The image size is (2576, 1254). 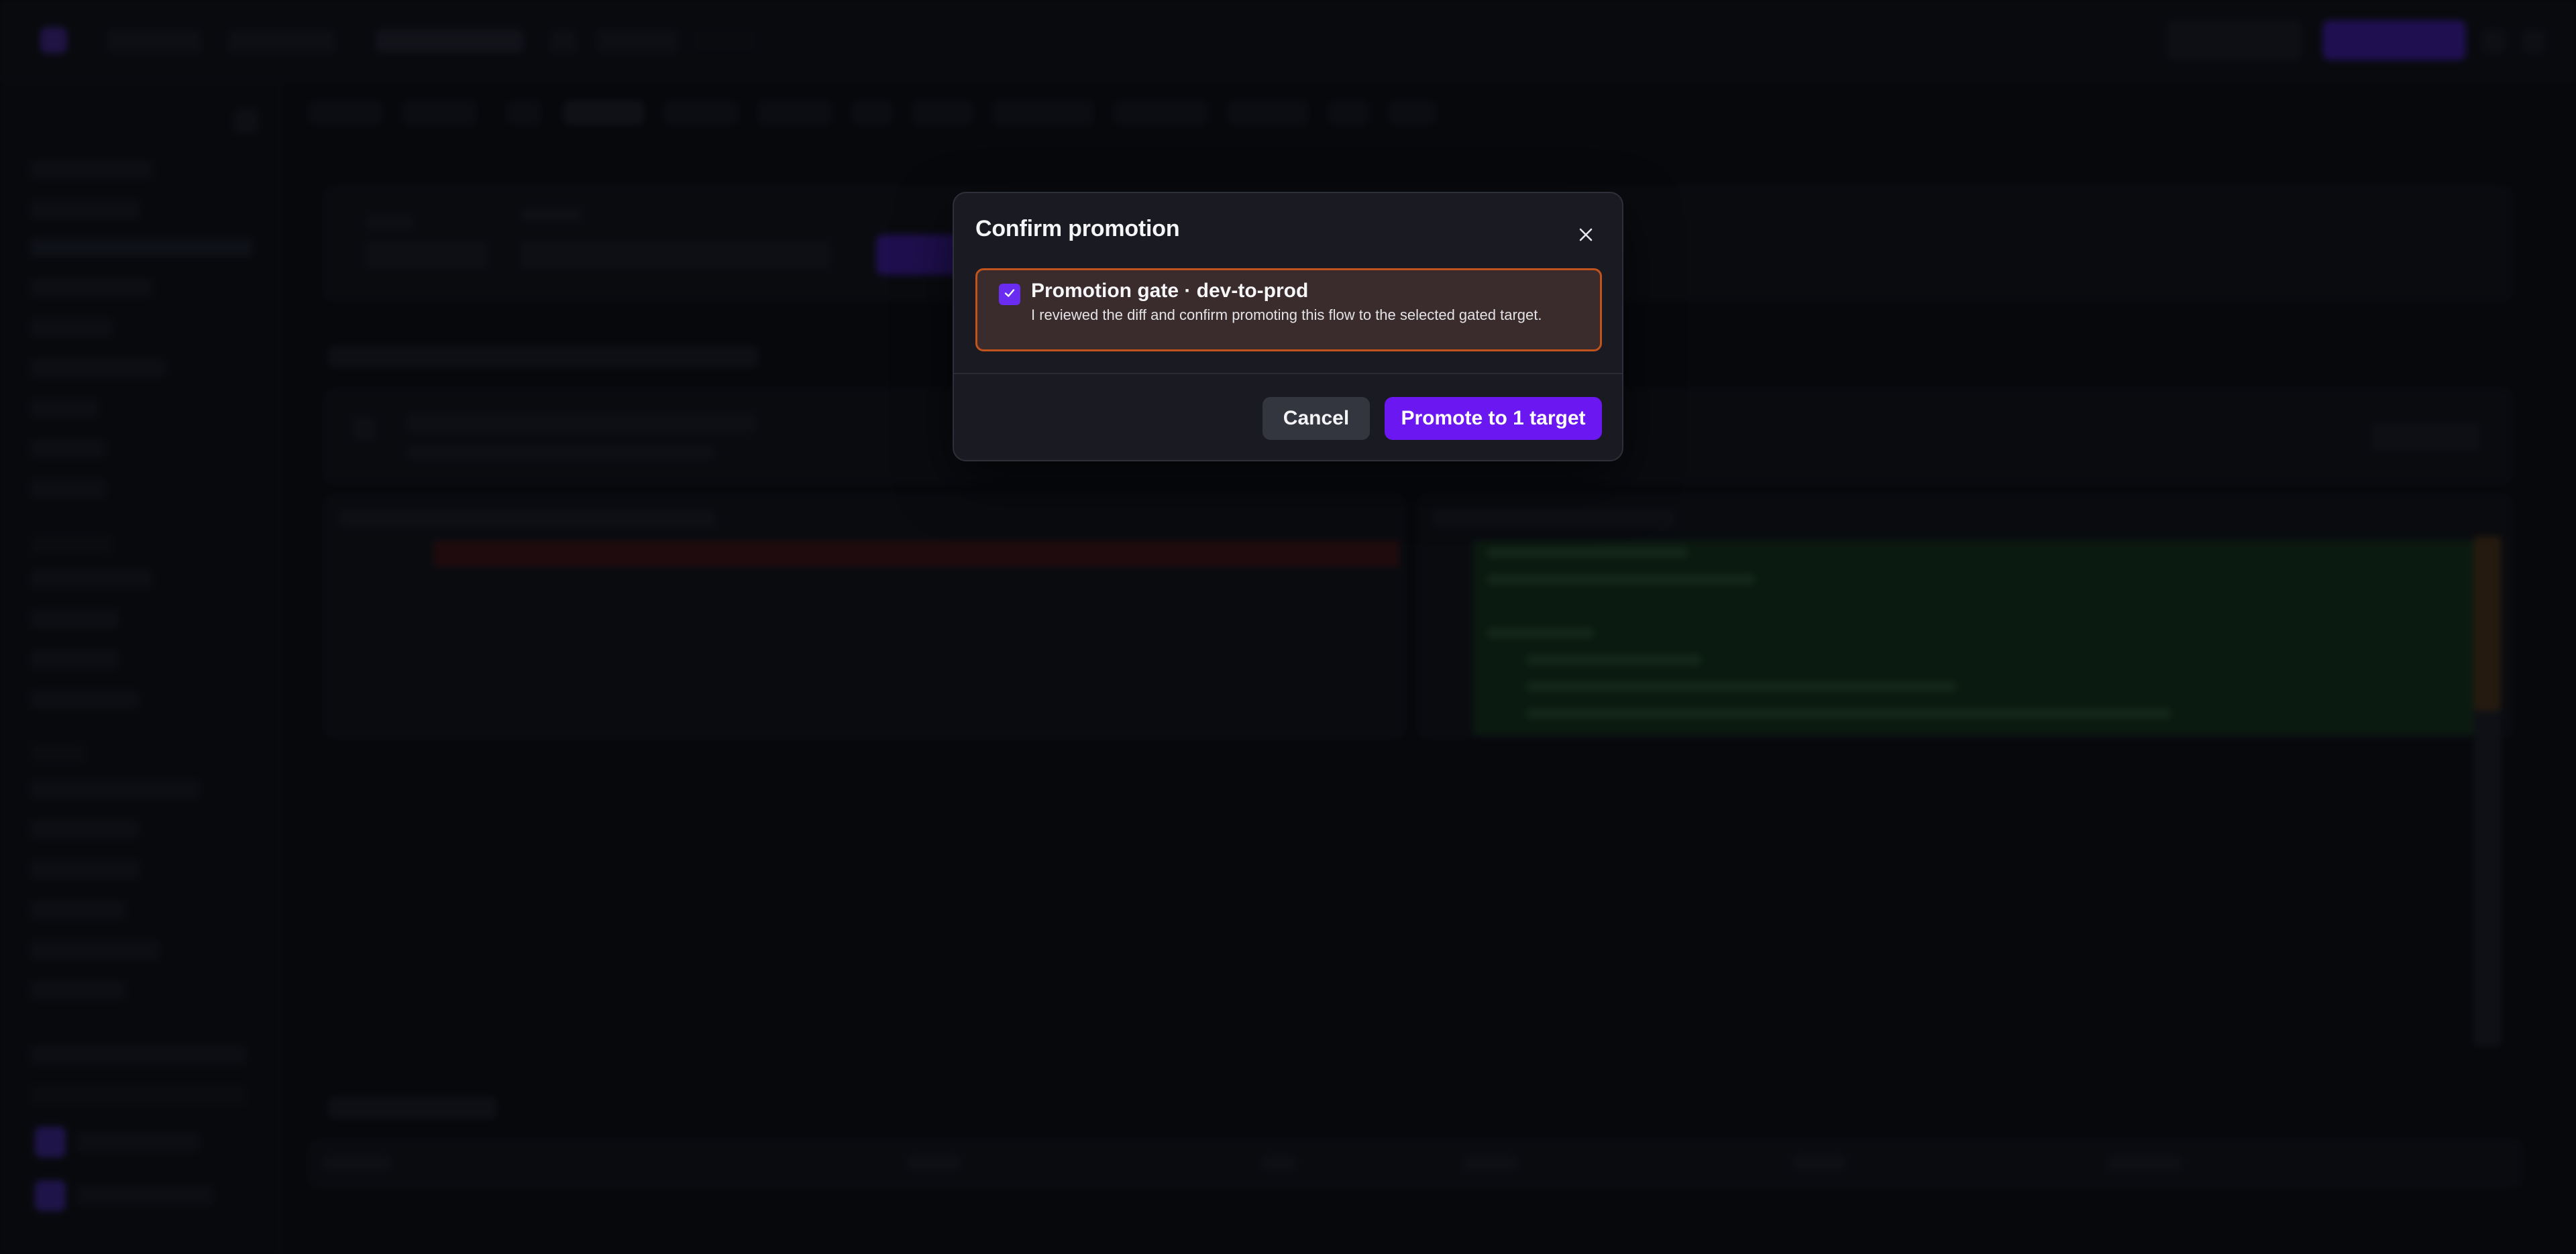 I want to click on checkmark-icon, so click(x=1009, y=294).